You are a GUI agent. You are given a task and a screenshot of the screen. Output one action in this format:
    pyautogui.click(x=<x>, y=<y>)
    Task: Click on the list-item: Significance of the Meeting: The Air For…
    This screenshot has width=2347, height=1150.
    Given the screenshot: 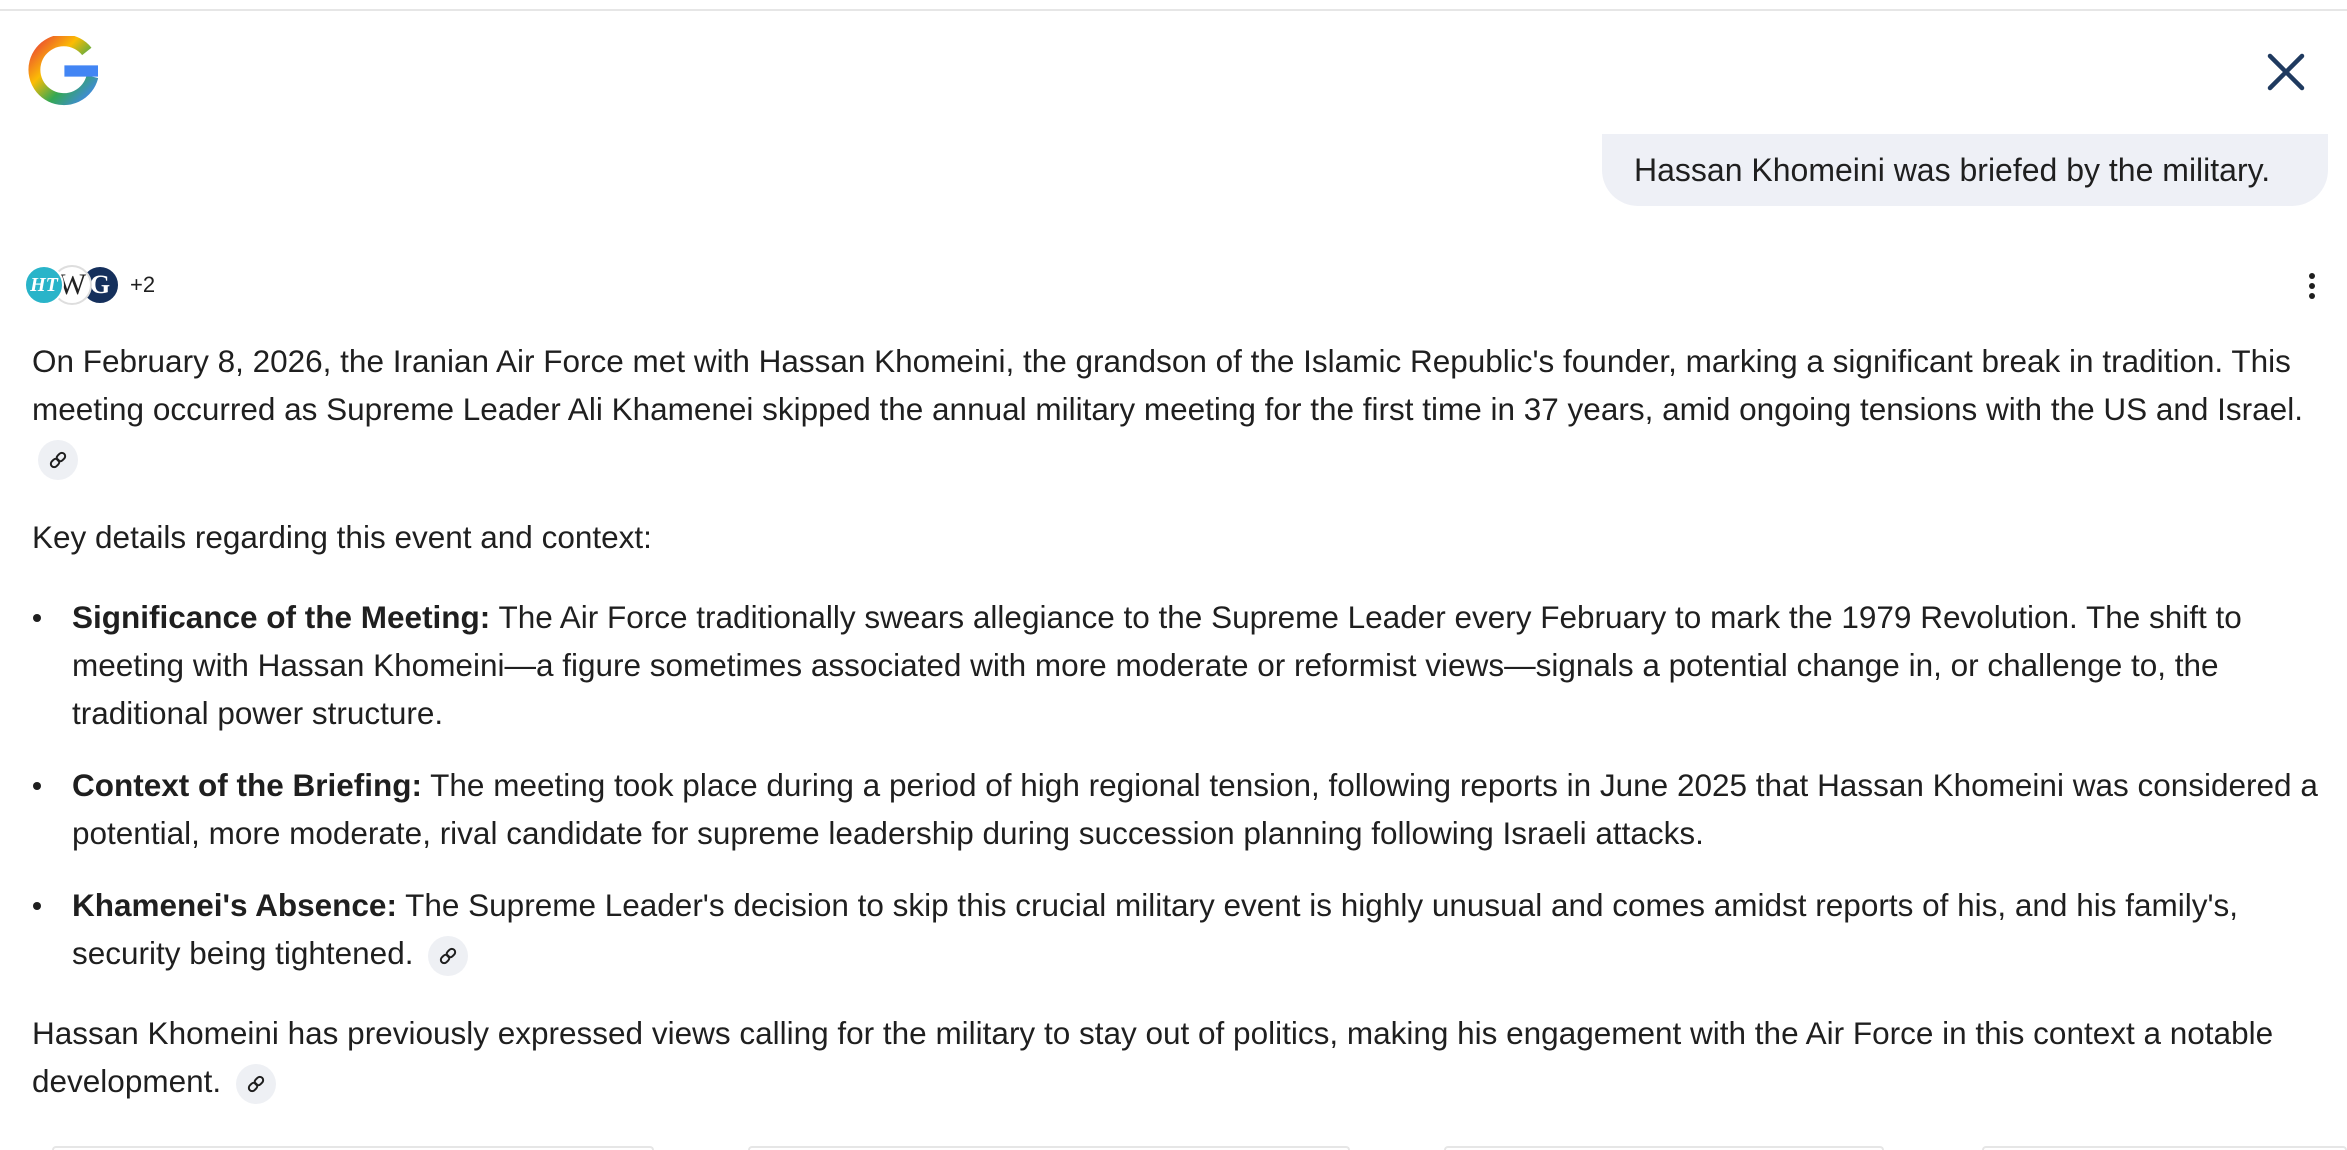 What is the action you would take?
    pyautogui.click(x=1182, y=665)
    